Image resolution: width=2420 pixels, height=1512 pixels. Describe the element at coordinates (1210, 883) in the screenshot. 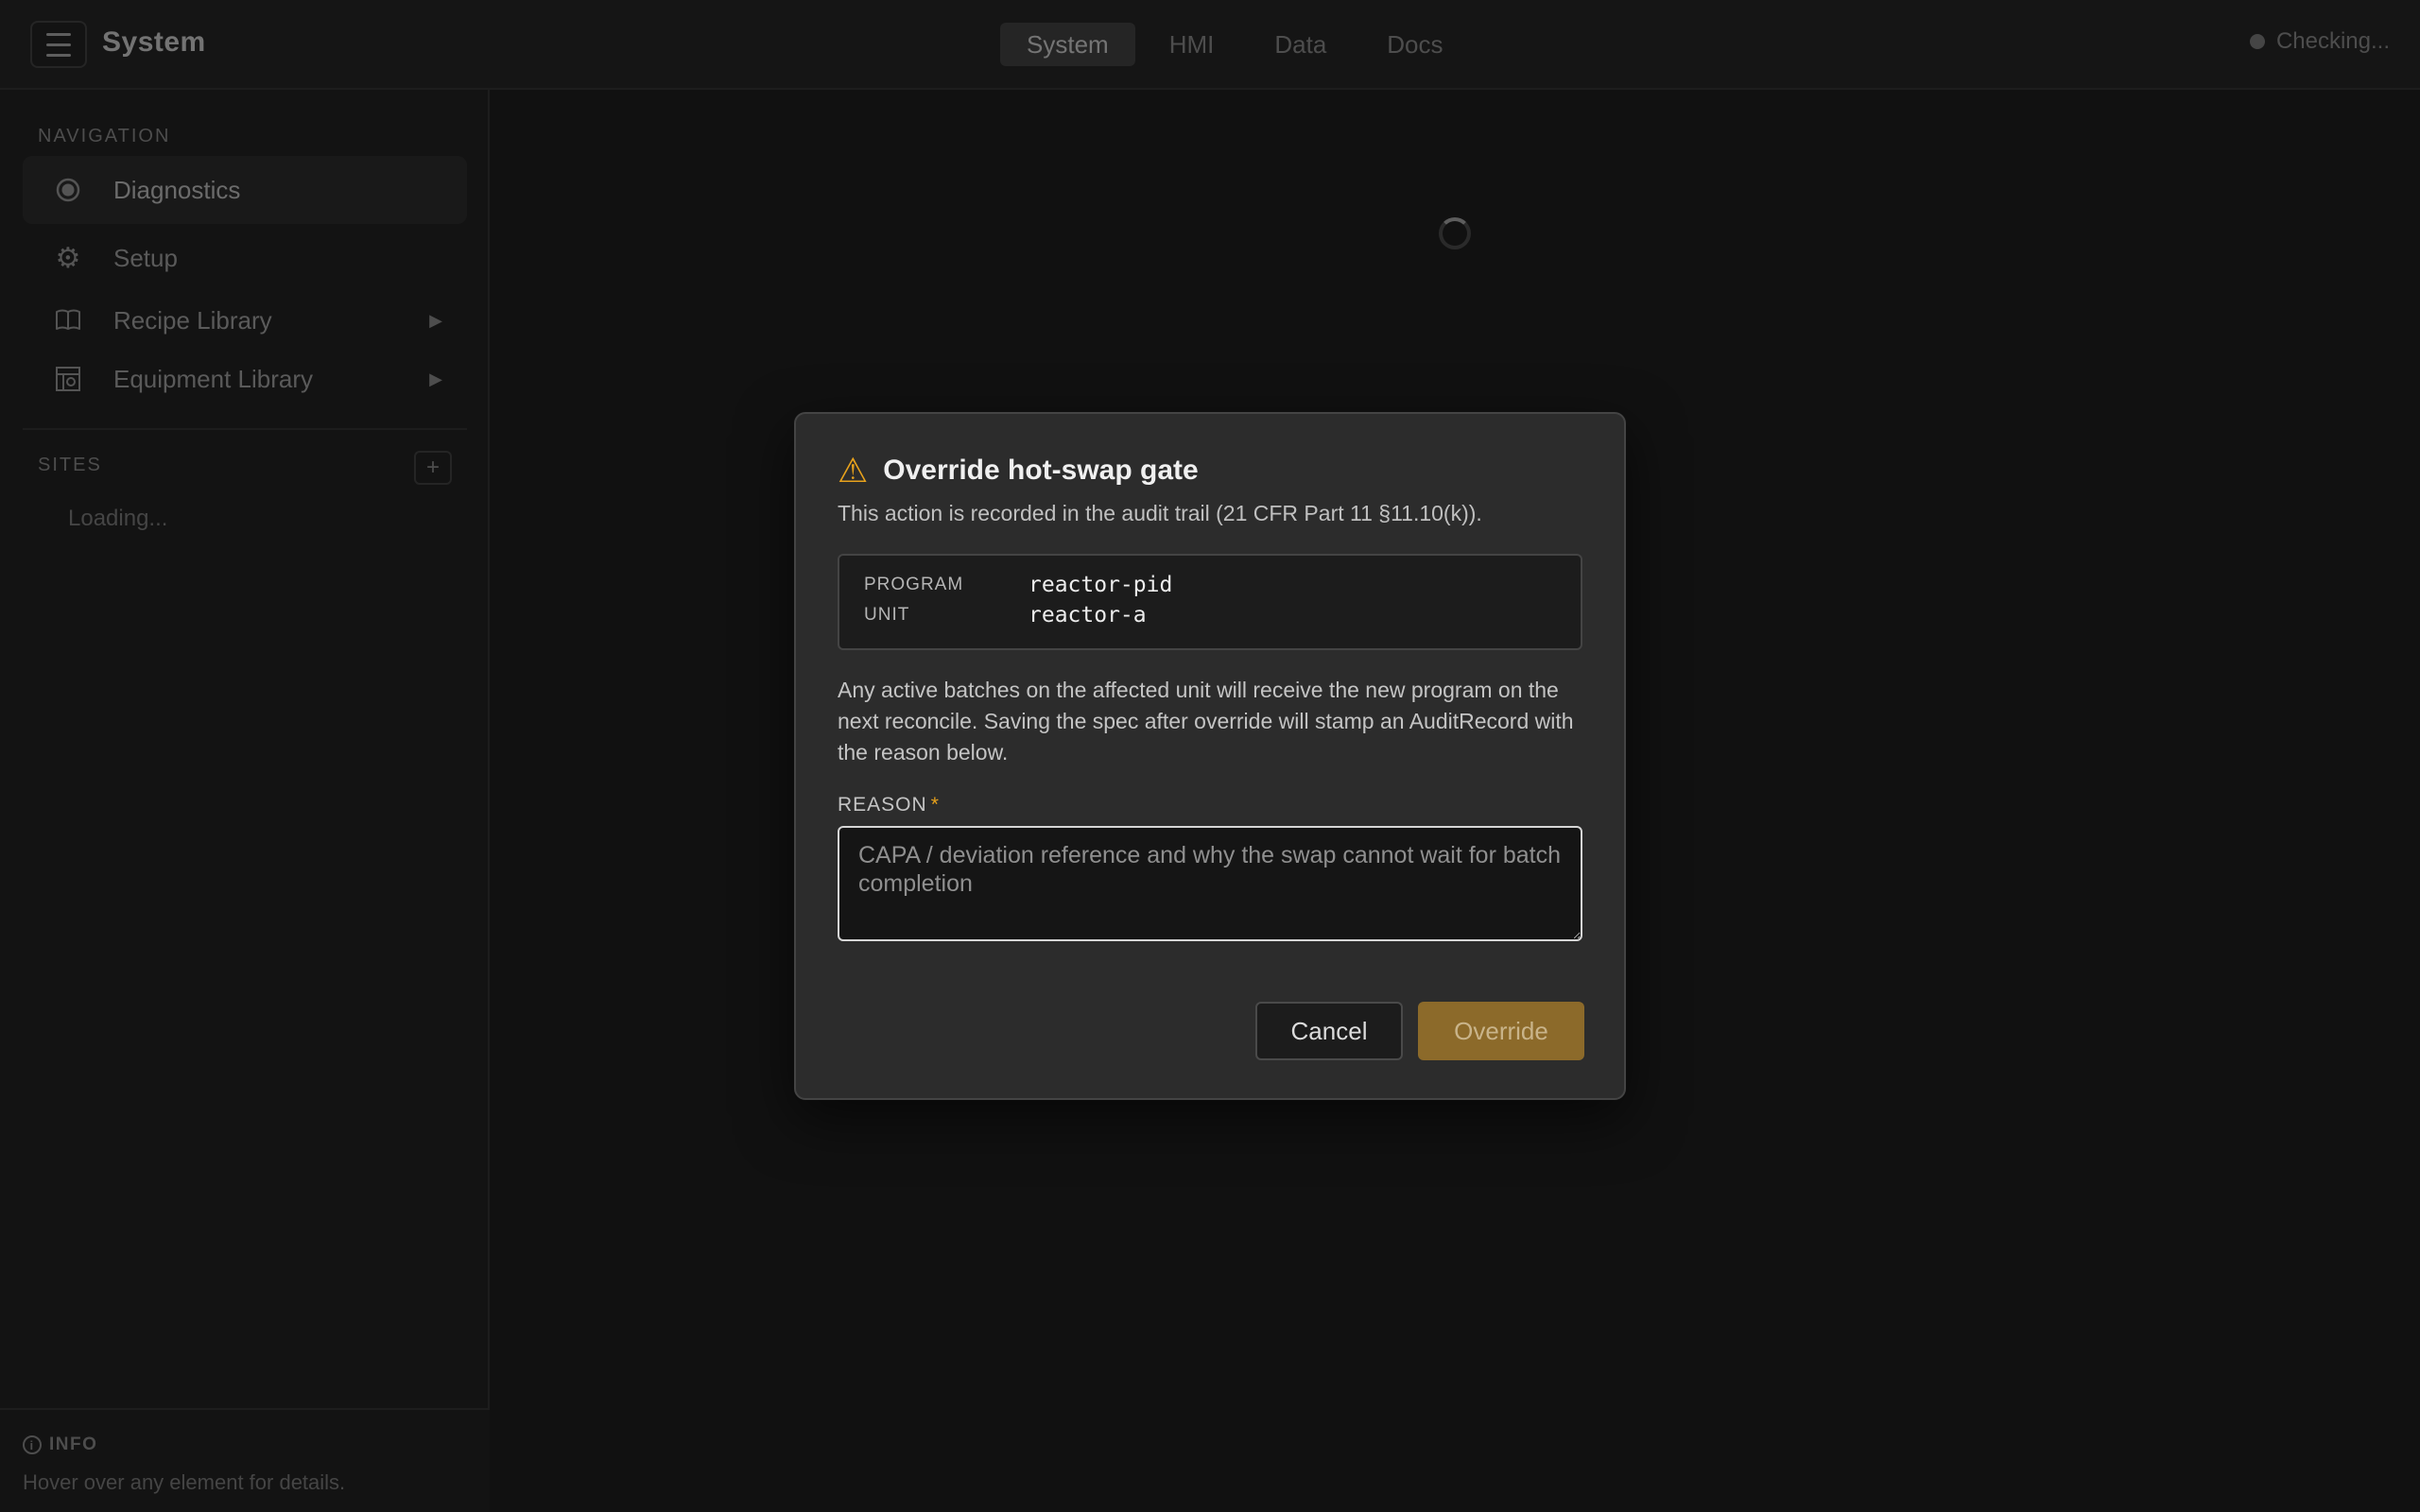

I see `reason-input` at that location.